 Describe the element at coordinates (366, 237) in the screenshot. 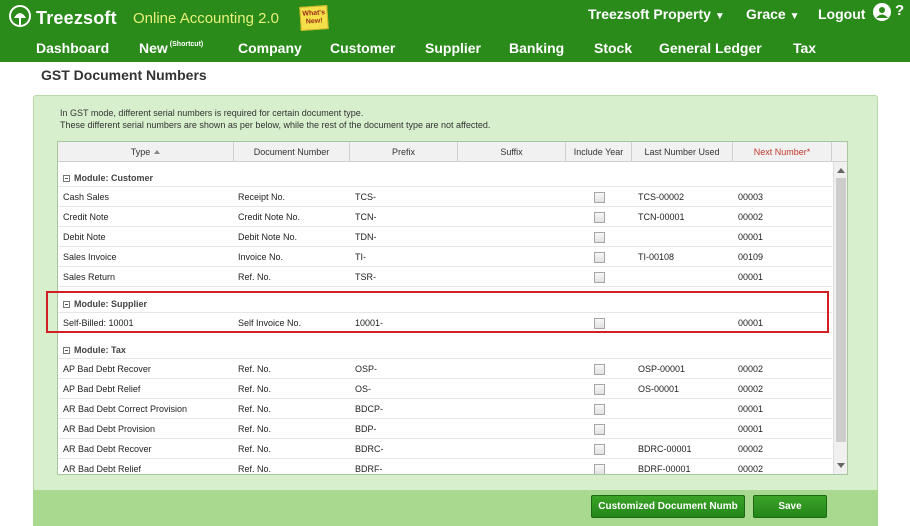

I see `prefix-cell: TDN-` at that location.